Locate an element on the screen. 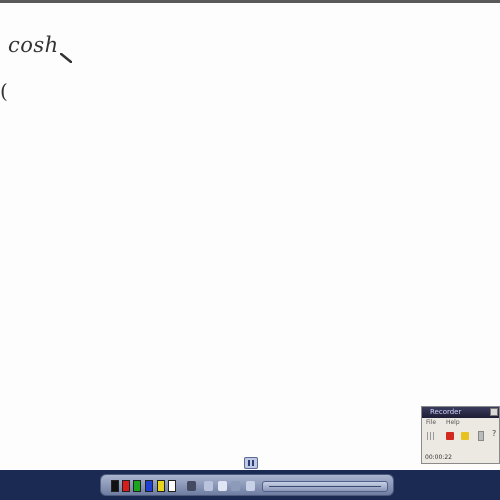 The width and height of the screenshot is (500, 500). eraser-icon is located at coordinates (191, 486).